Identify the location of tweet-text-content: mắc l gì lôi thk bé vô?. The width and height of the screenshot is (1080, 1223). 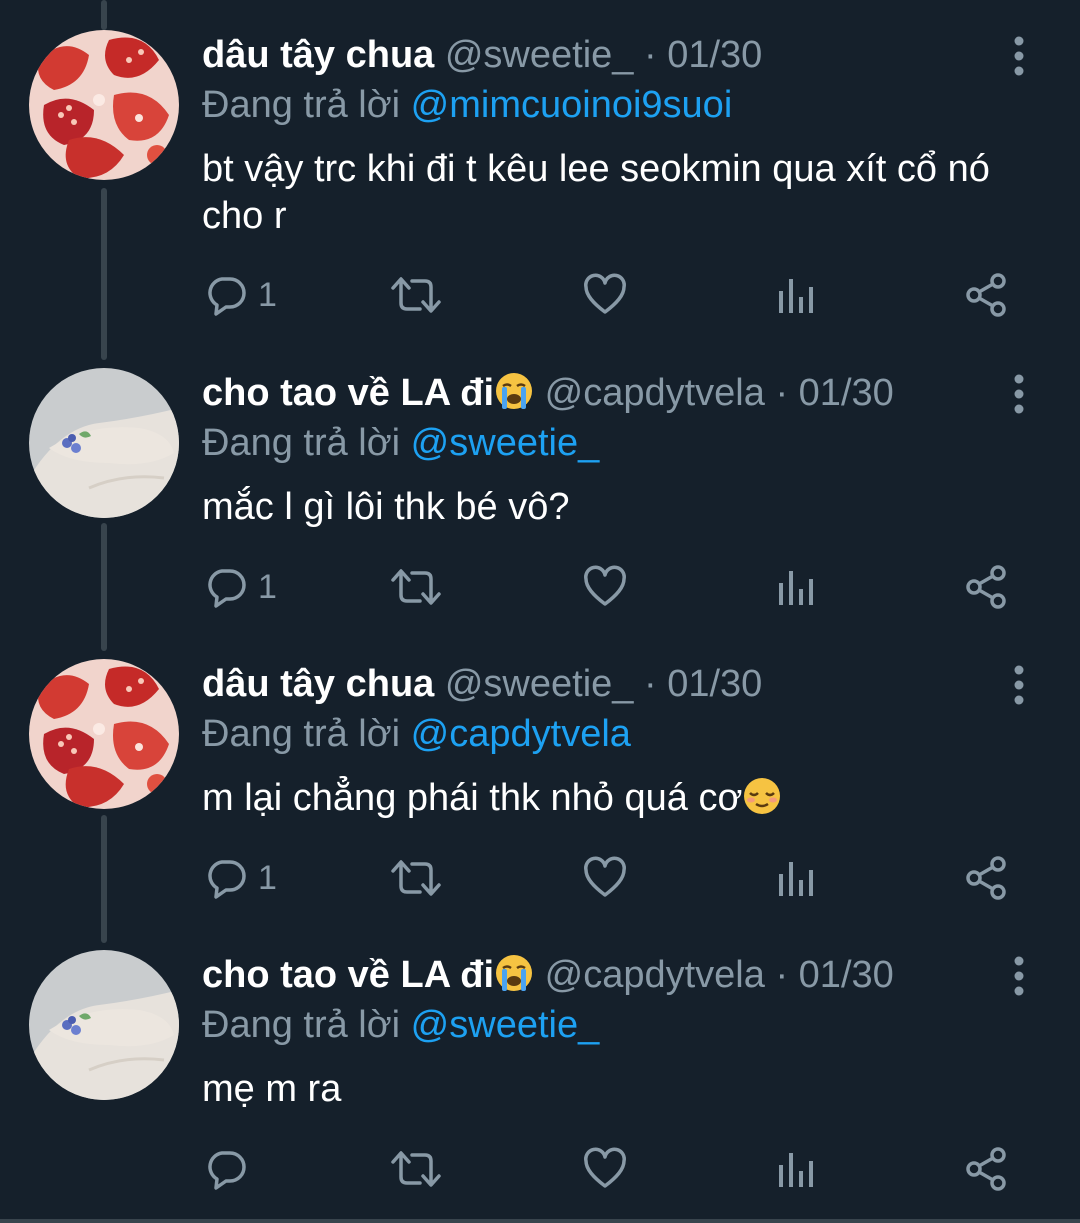
(386, 507).